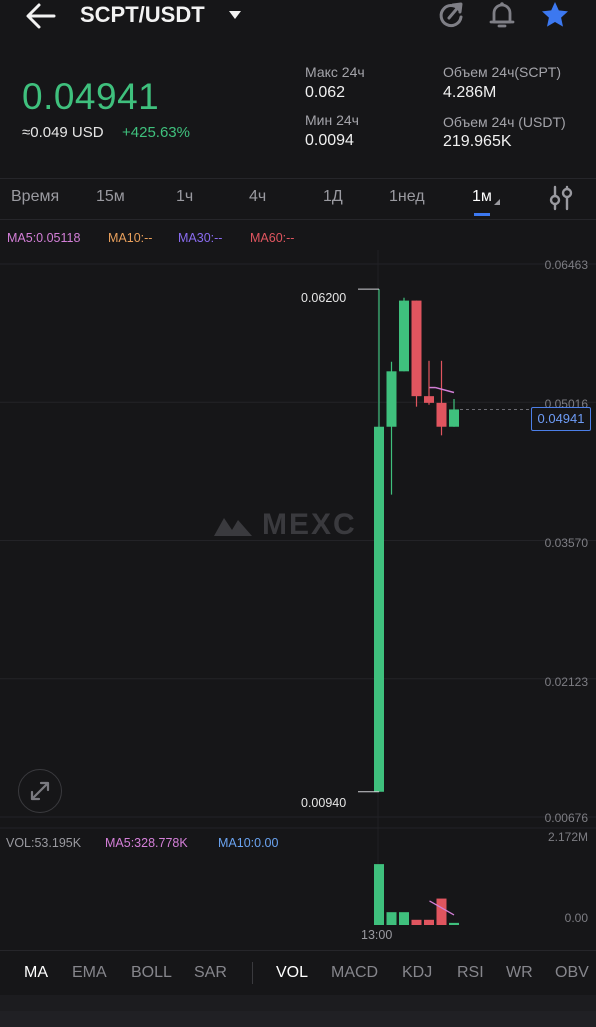 The image size is (596, 1027). I want to click on expand-icon, so click(40, 791).